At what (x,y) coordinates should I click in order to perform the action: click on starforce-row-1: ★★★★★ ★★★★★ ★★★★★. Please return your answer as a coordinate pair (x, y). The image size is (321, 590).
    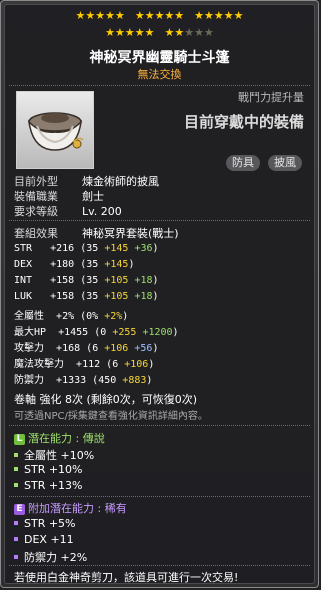
    Looking at the image, I should click on (159, 16).